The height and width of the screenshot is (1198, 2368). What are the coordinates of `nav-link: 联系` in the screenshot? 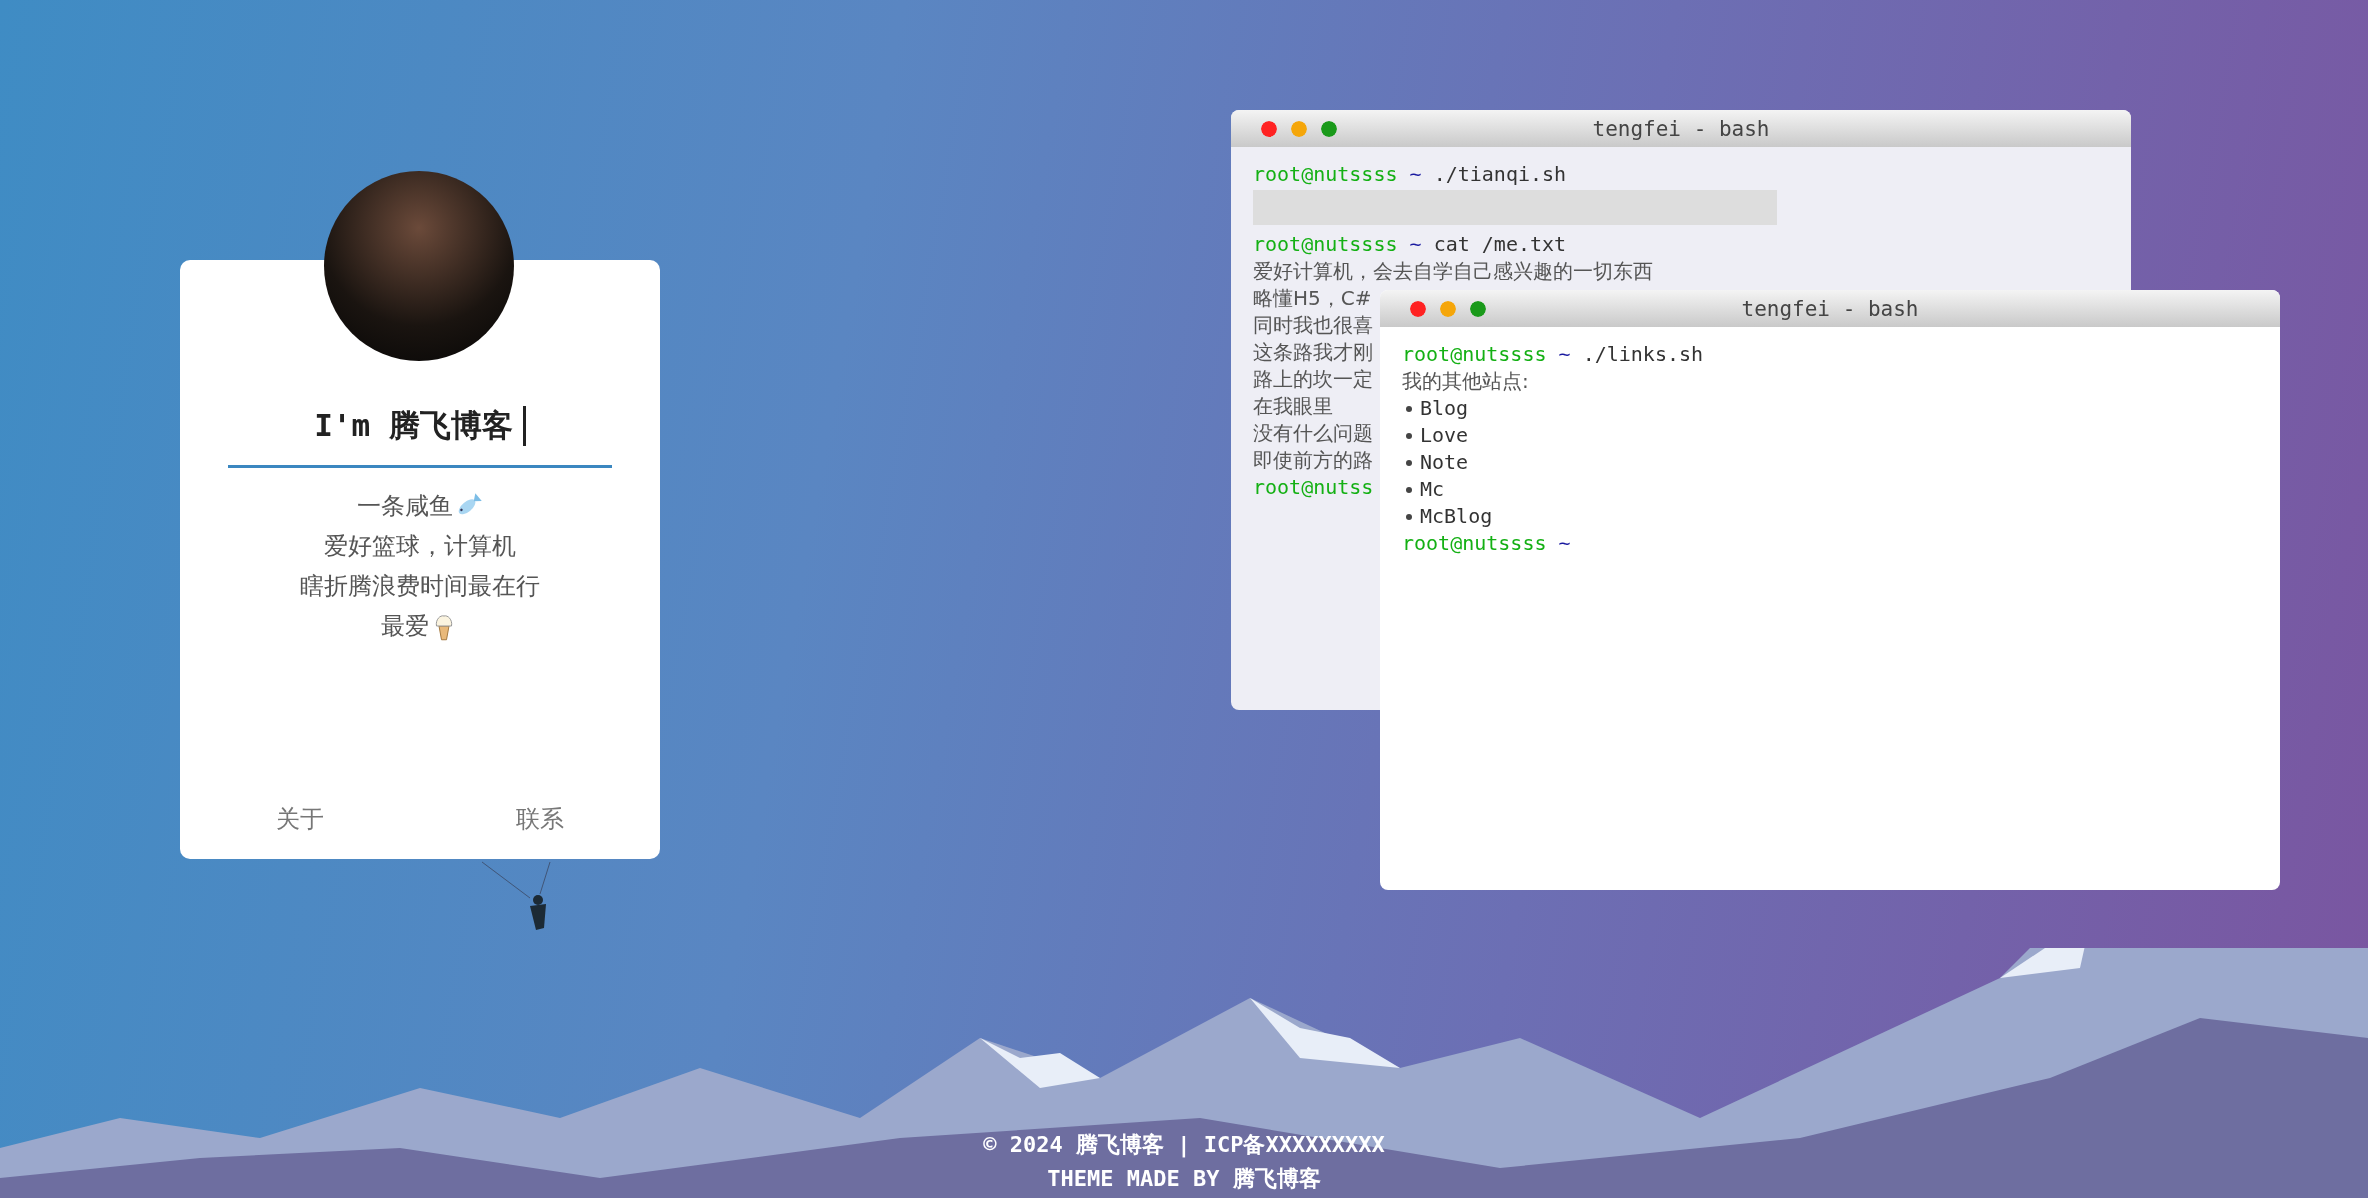 It's located at (540, 819).